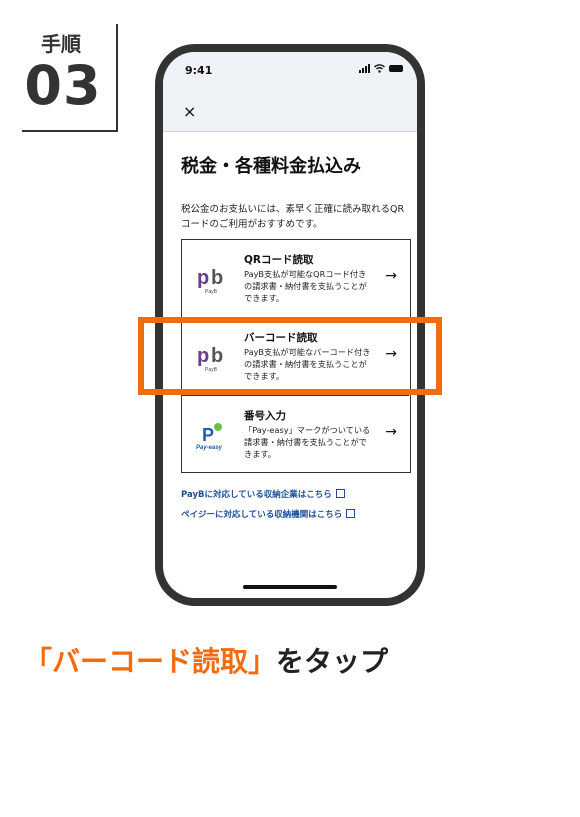  Describe the element at coordinates (290, 356) in the screenshot. I see `highlight-box` at that location.